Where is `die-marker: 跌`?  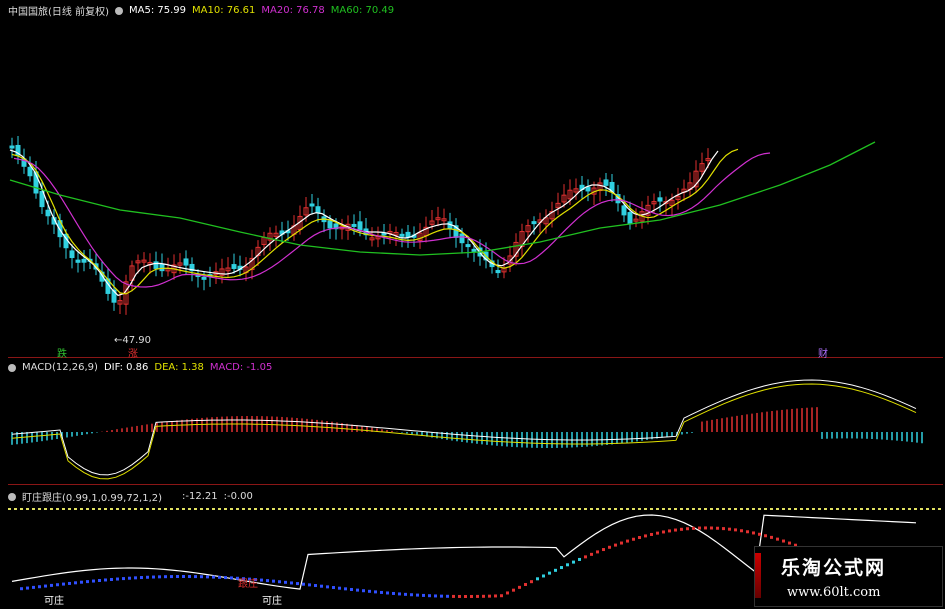
die-marker: 跌 is located at coordinates (62, 354).